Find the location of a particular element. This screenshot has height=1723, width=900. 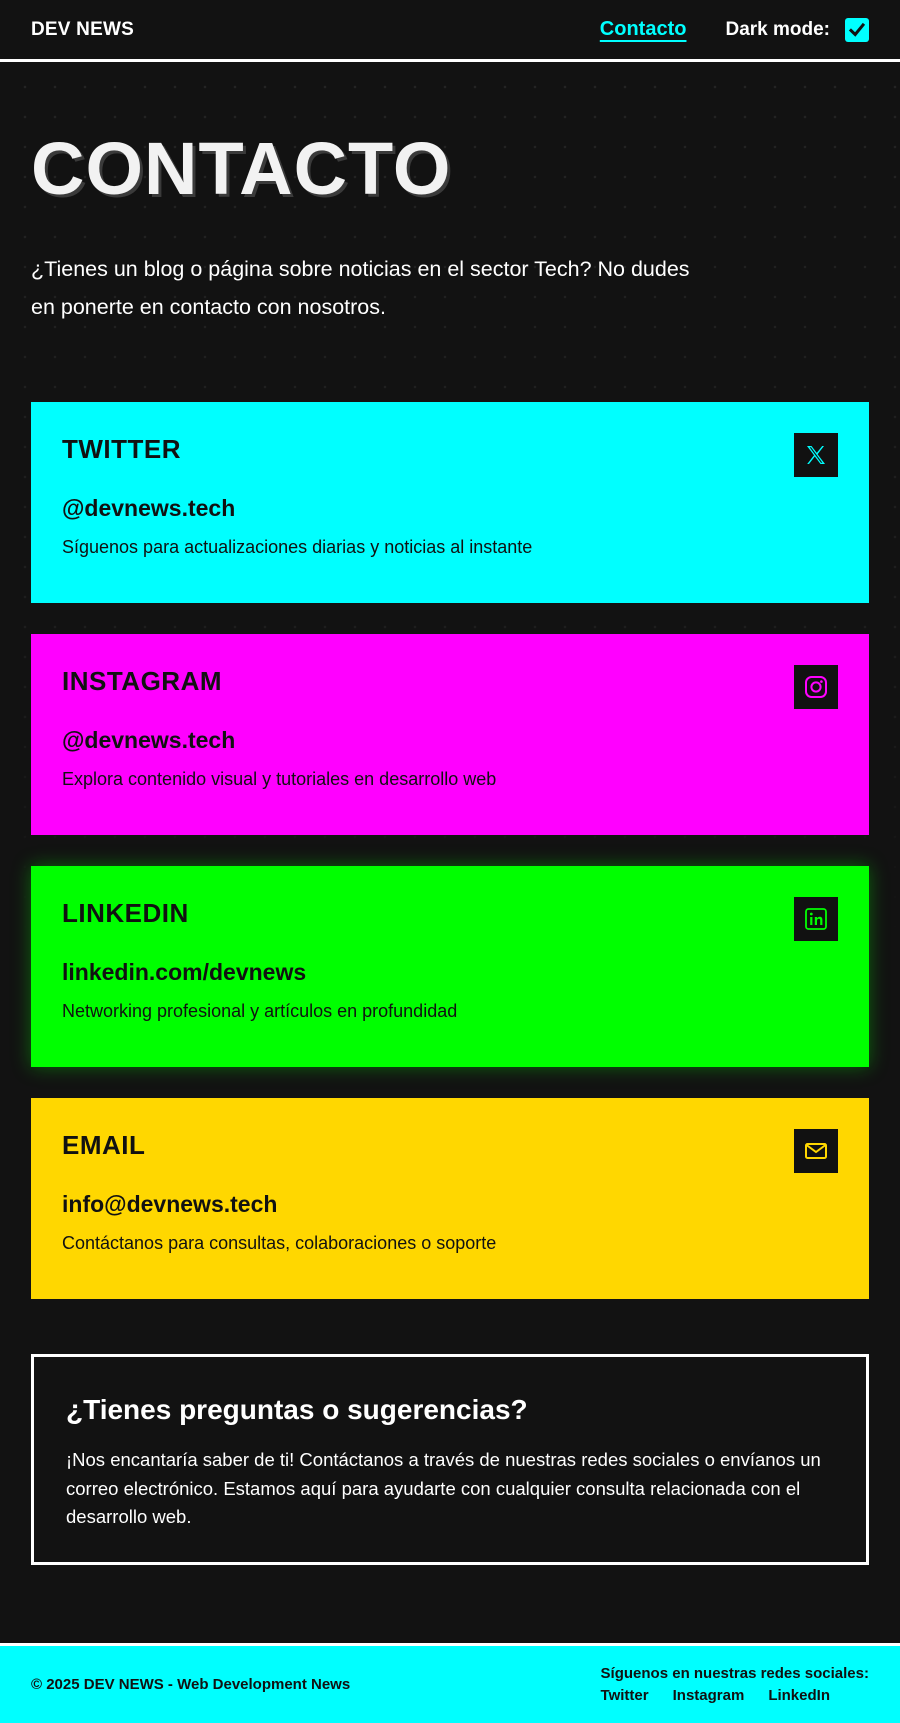

footer-social-links: Twitter Instagram LinkedIn is located at coordinates (735, 1696).